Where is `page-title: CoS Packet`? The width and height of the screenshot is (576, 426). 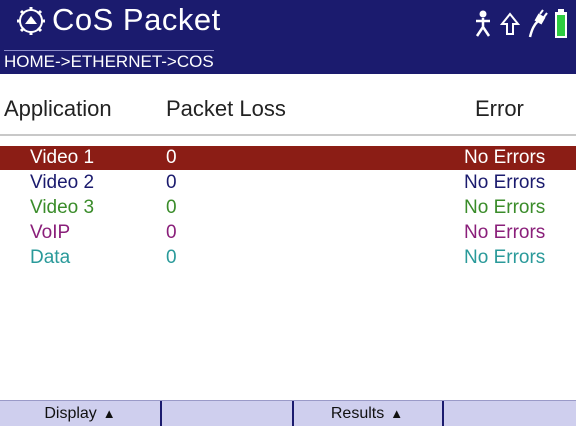
page-title: CoS Packet is located at coordinates (136, 19).